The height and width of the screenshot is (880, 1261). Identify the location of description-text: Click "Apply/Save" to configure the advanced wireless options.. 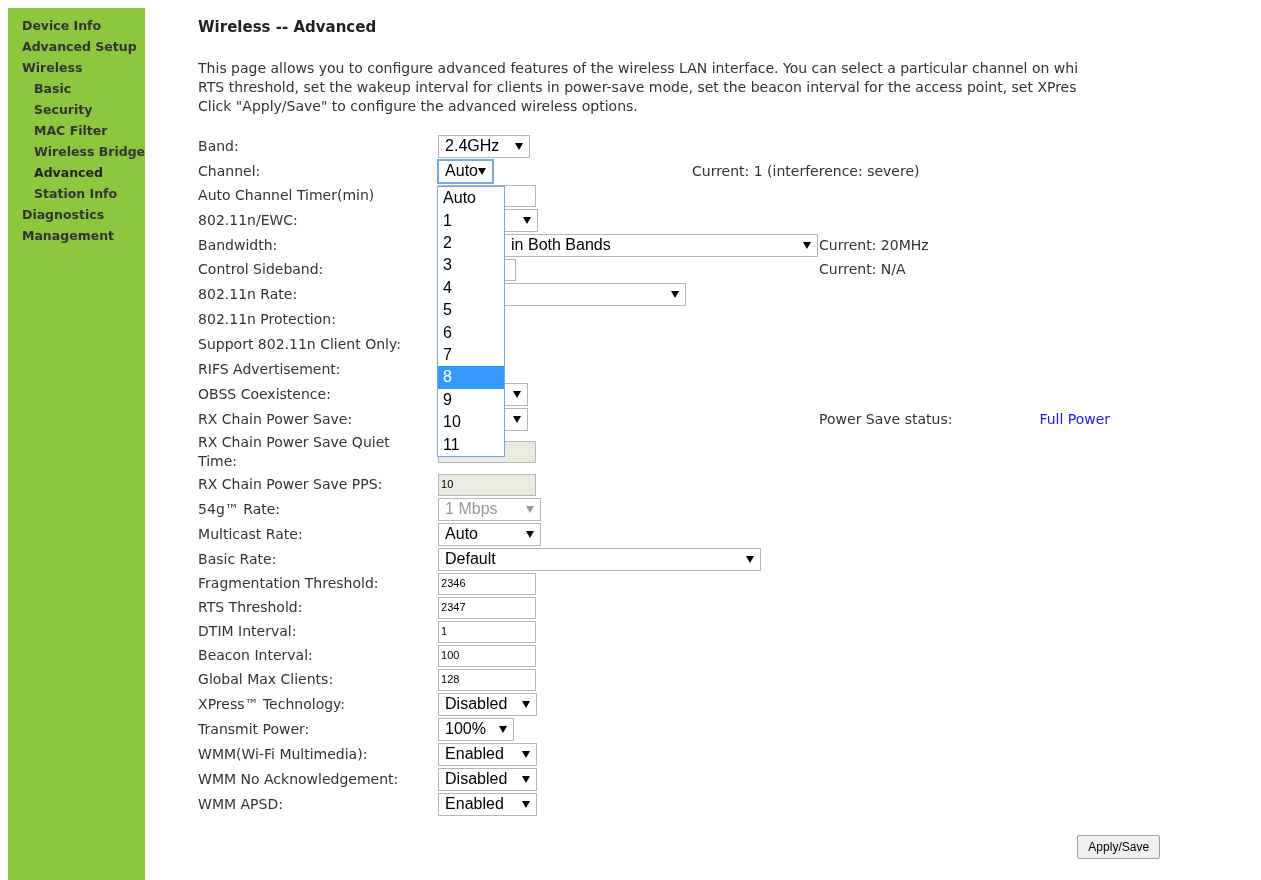
(418, 106).